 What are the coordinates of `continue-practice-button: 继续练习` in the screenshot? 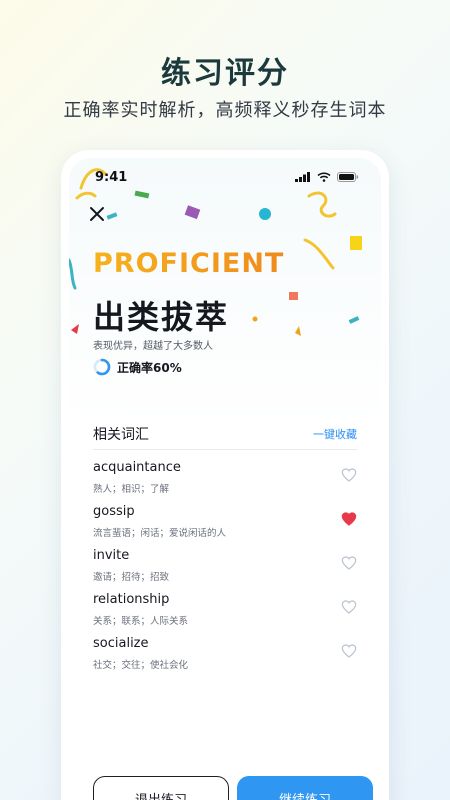 It's located at (305, 788).